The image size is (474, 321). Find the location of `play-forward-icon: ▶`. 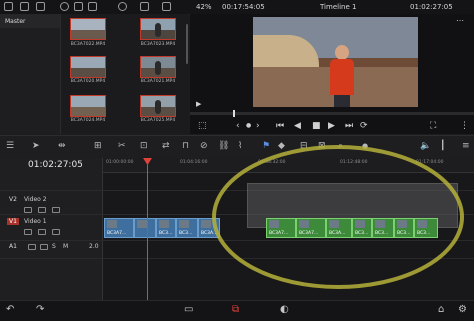

play-forward-icon: ▶ is located at coordinates (331, 126).